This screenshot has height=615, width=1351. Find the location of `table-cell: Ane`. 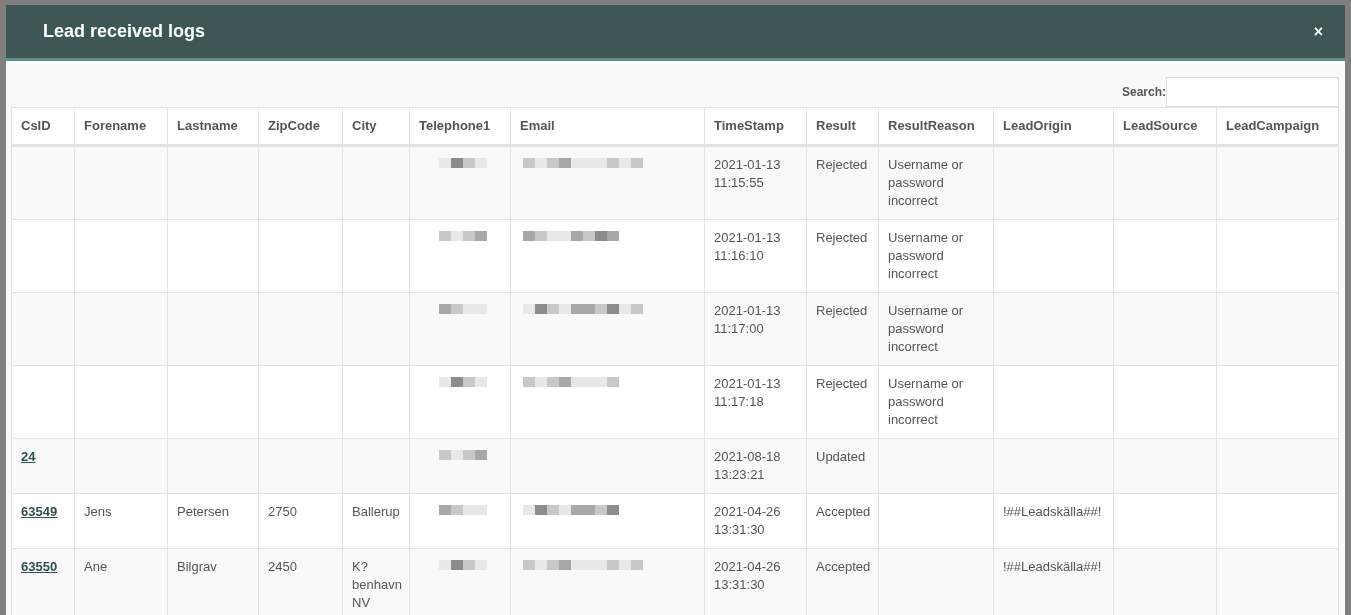

table-cell: Ane is located at coordinates (96, 566).